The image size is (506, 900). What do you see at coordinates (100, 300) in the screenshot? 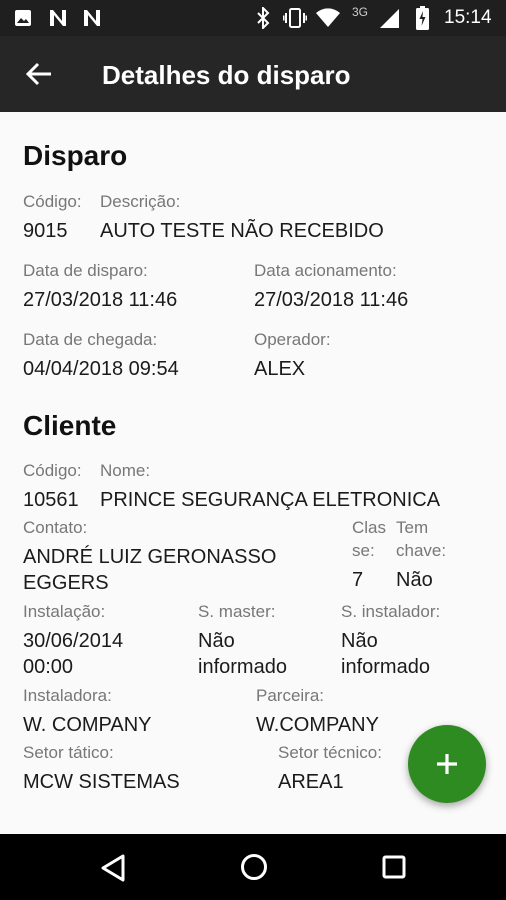
I see `data-disparo-value: 27/03/2018 11:46` at bounding box center [100, 300].